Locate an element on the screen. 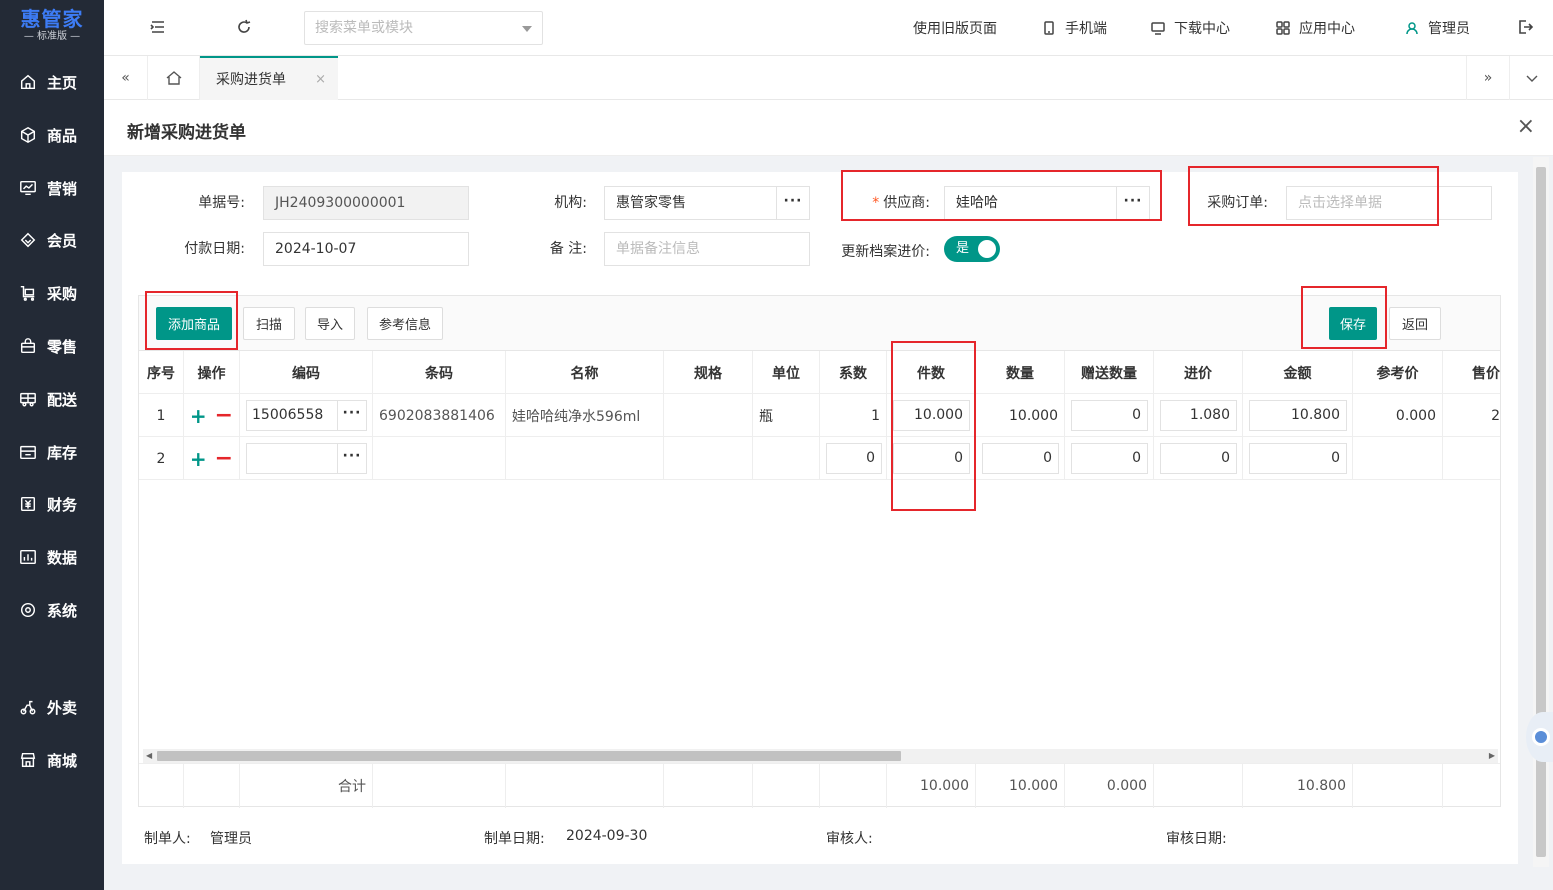 This screenshot has height=890, width=1553. sidebar-item-purchase: 采购 is located at coordinates (52, 293).